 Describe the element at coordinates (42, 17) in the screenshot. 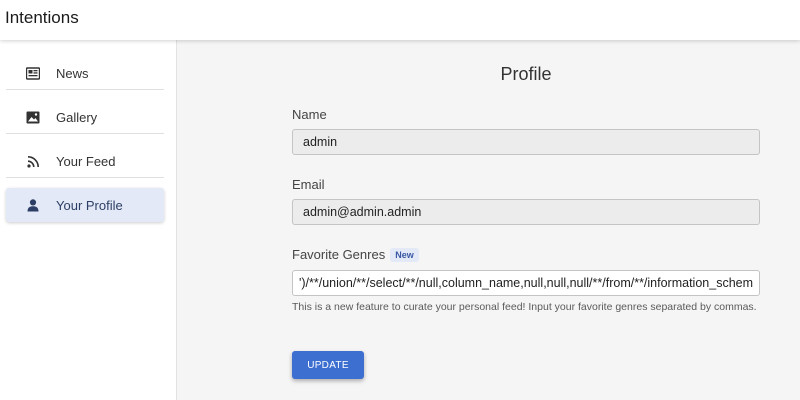

I see `app-title: Intentions` at that location.